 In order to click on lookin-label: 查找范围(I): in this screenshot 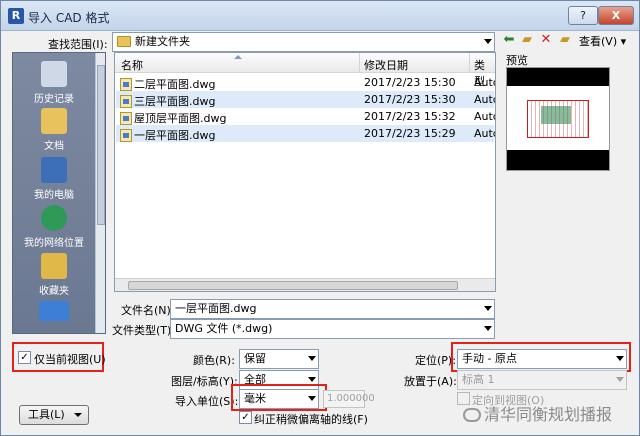, I will do `click(78, 44)`.